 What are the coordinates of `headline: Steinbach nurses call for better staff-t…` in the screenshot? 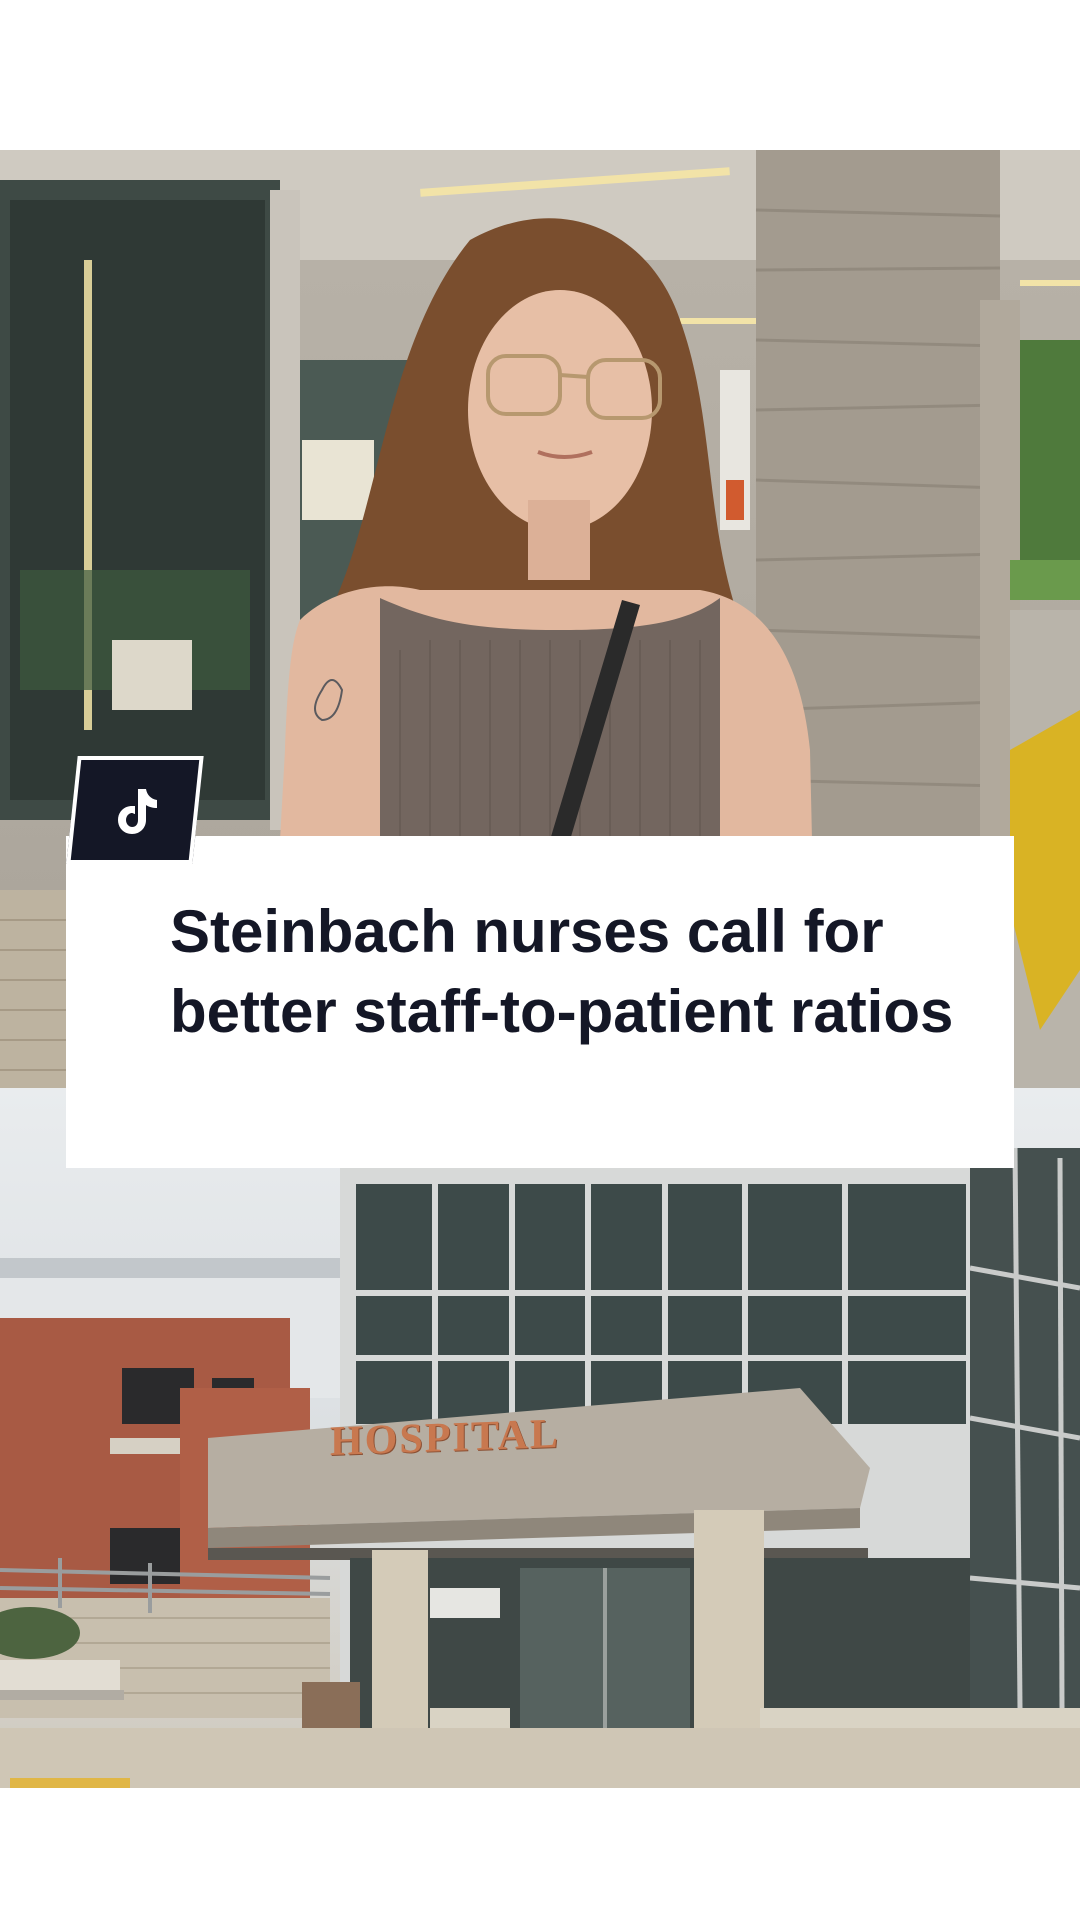 It's located at (562, 971).